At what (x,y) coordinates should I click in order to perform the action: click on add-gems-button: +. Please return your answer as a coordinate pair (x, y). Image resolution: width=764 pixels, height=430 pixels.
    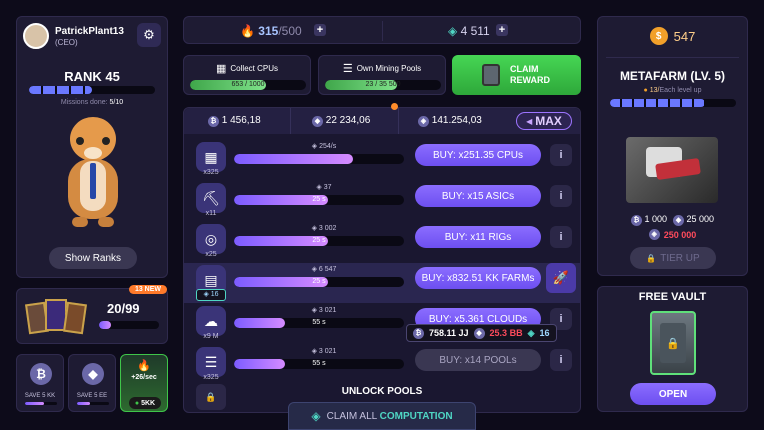
    Looking at the image, I should click on (502, 30).